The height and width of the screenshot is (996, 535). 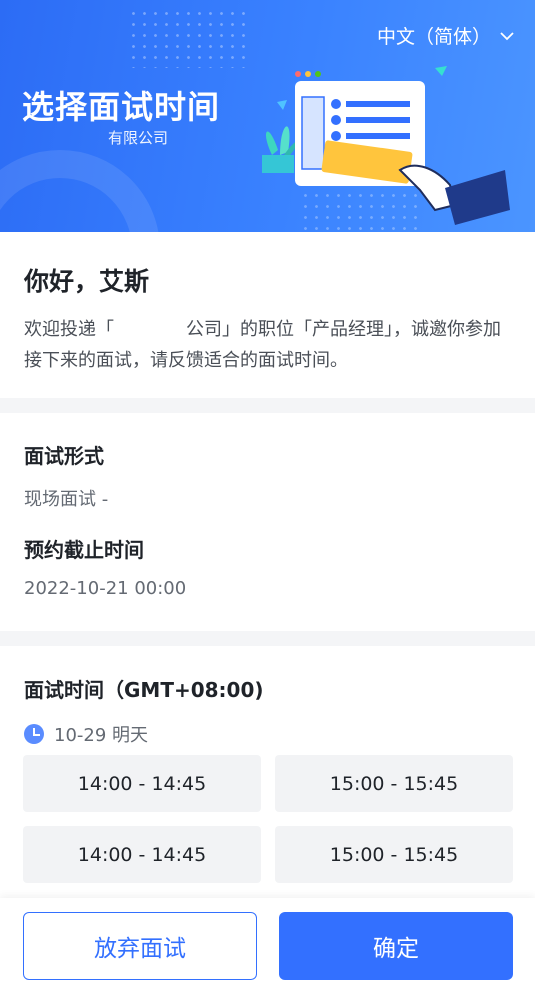 I want to click on clock-icon, so click(x=34, y=734).